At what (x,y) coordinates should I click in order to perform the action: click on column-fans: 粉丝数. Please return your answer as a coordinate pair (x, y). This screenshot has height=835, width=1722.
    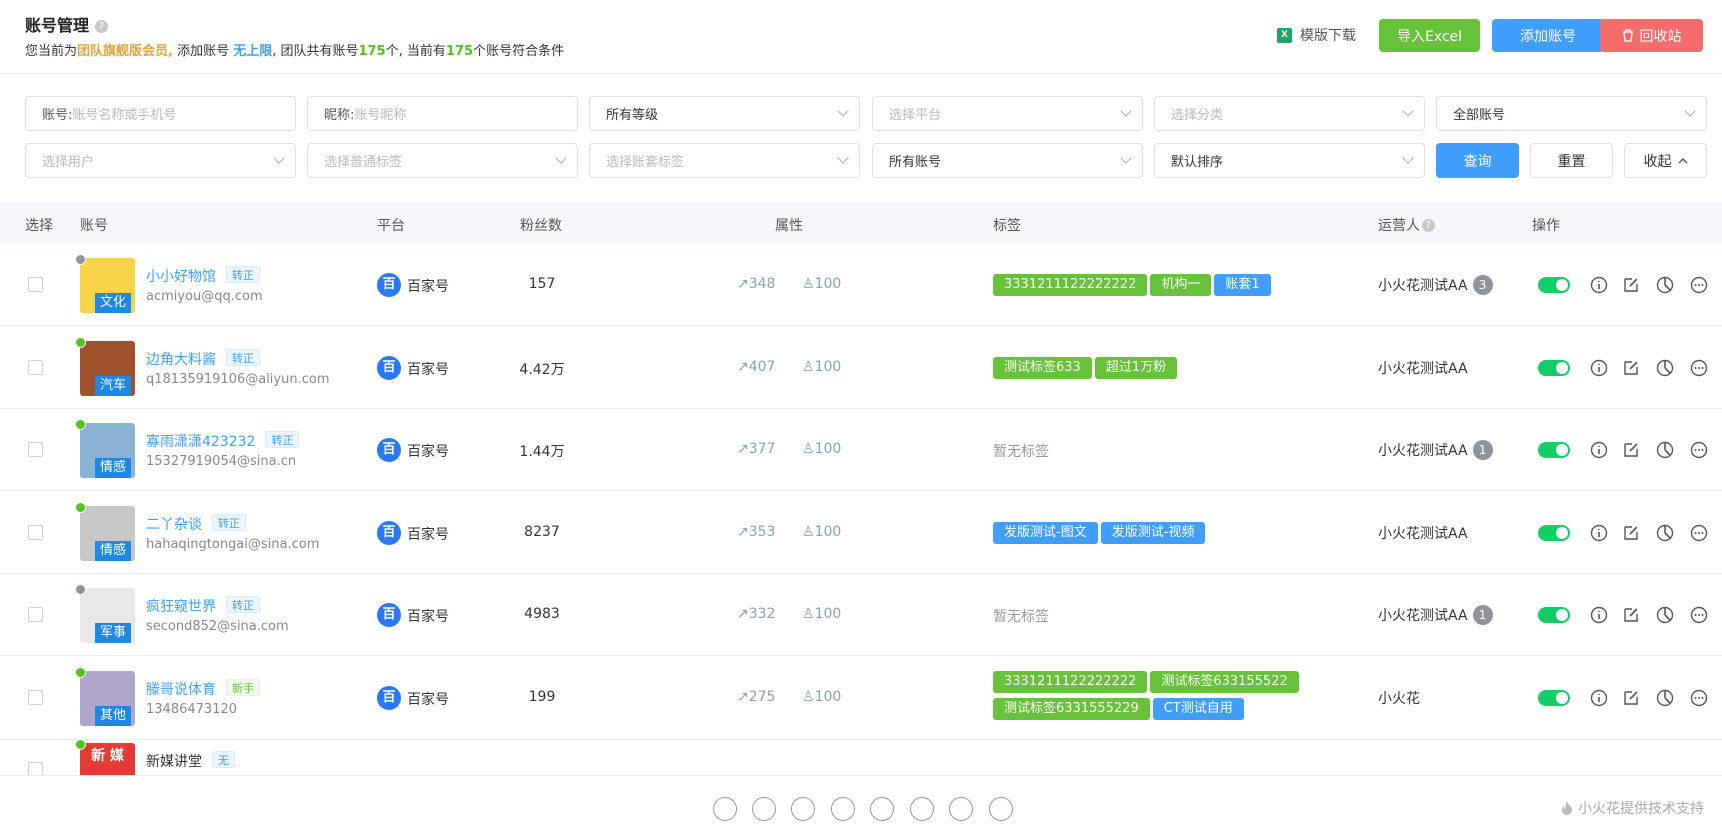
    Looking at the image, I should click on (541, 225).